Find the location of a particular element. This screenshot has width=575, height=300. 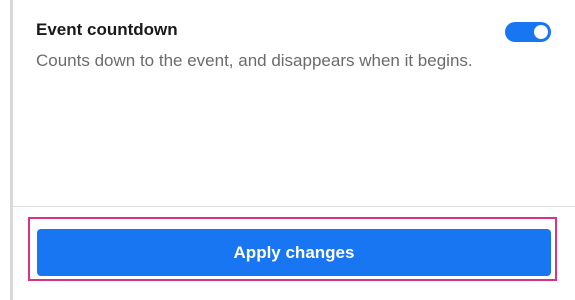

apply-changes-button: Apply changes is located at coordinates (294, 252).